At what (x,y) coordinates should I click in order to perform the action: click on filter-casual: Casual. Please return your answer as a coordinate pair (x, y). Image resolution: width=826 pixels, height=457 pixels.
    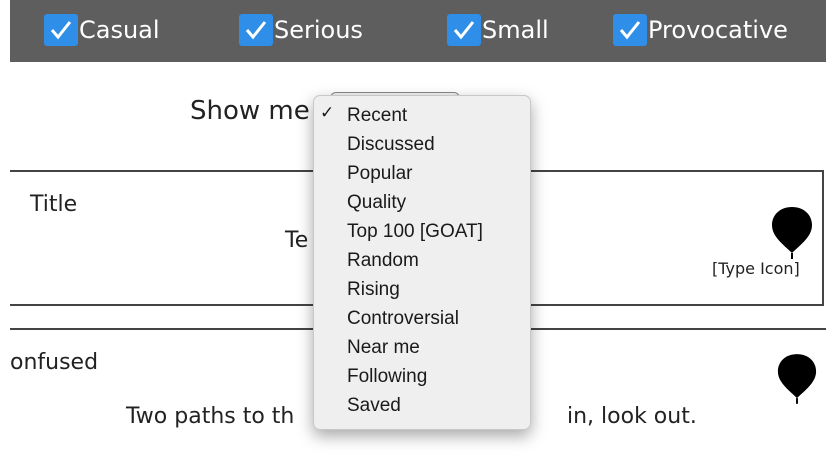
    Looking at the image, I should click on (102, 30).